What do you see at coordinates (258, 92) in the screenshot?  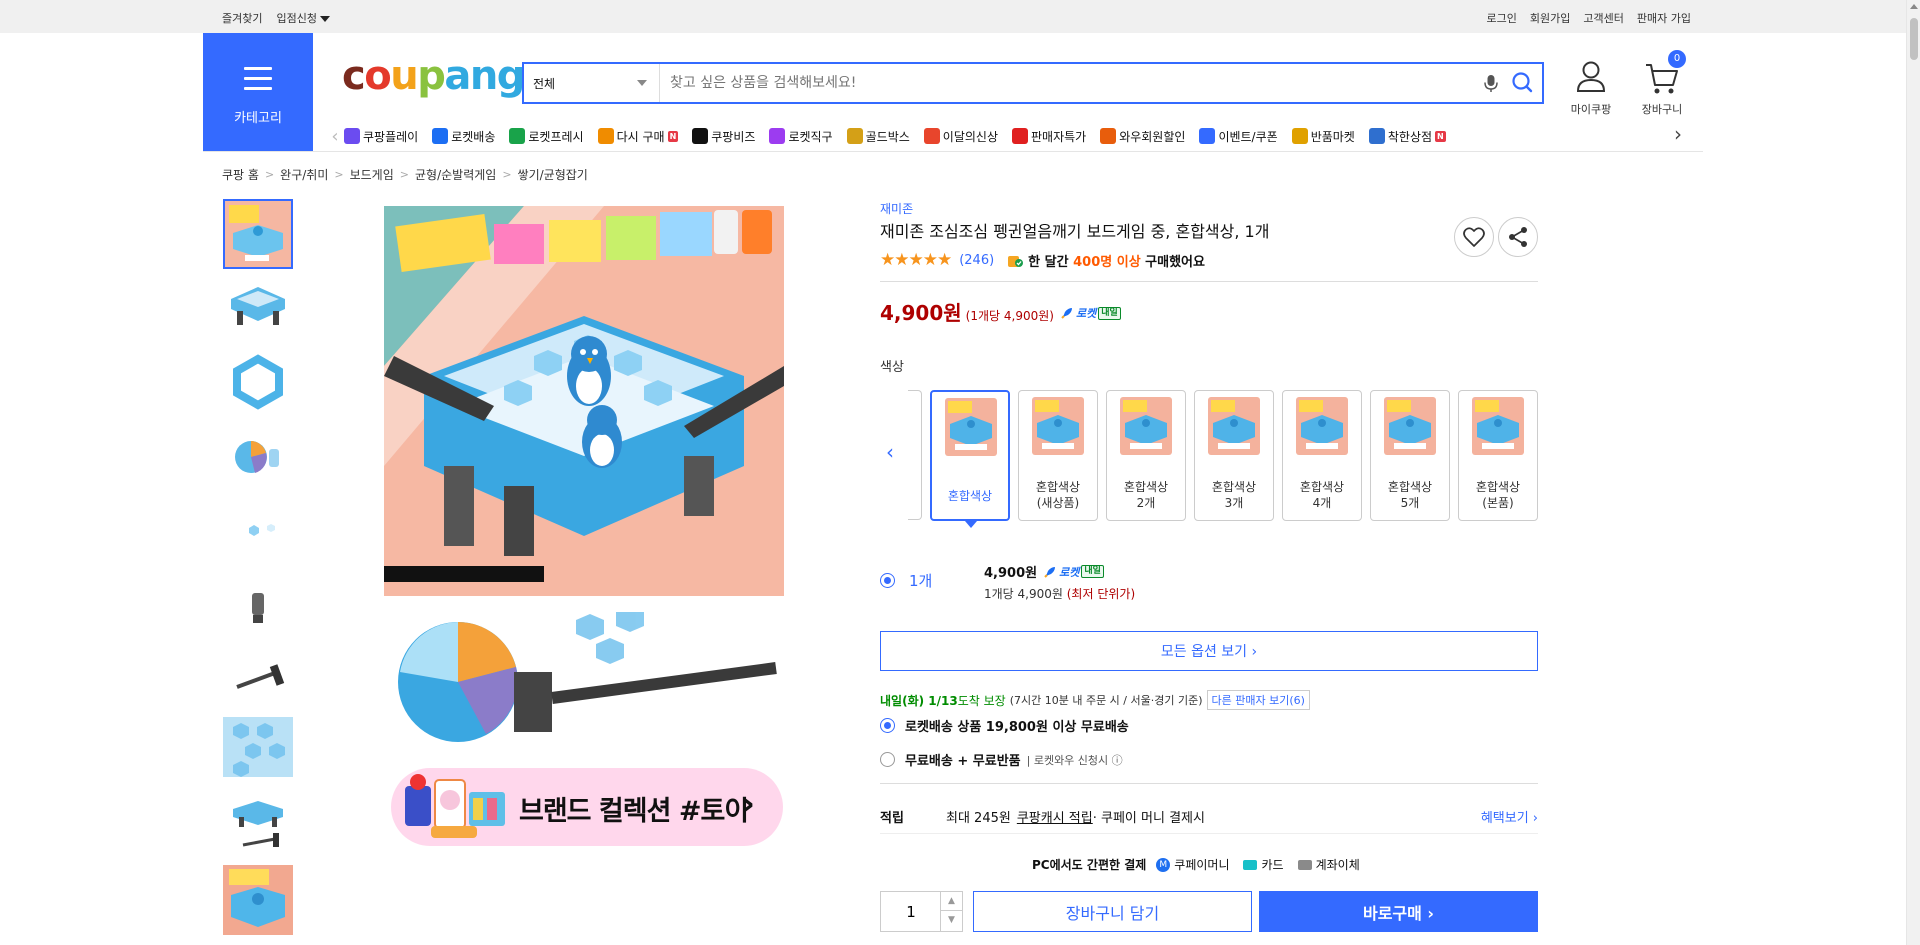 I see `category-menu-button: 카테고리` at bounding box center [258, 92].